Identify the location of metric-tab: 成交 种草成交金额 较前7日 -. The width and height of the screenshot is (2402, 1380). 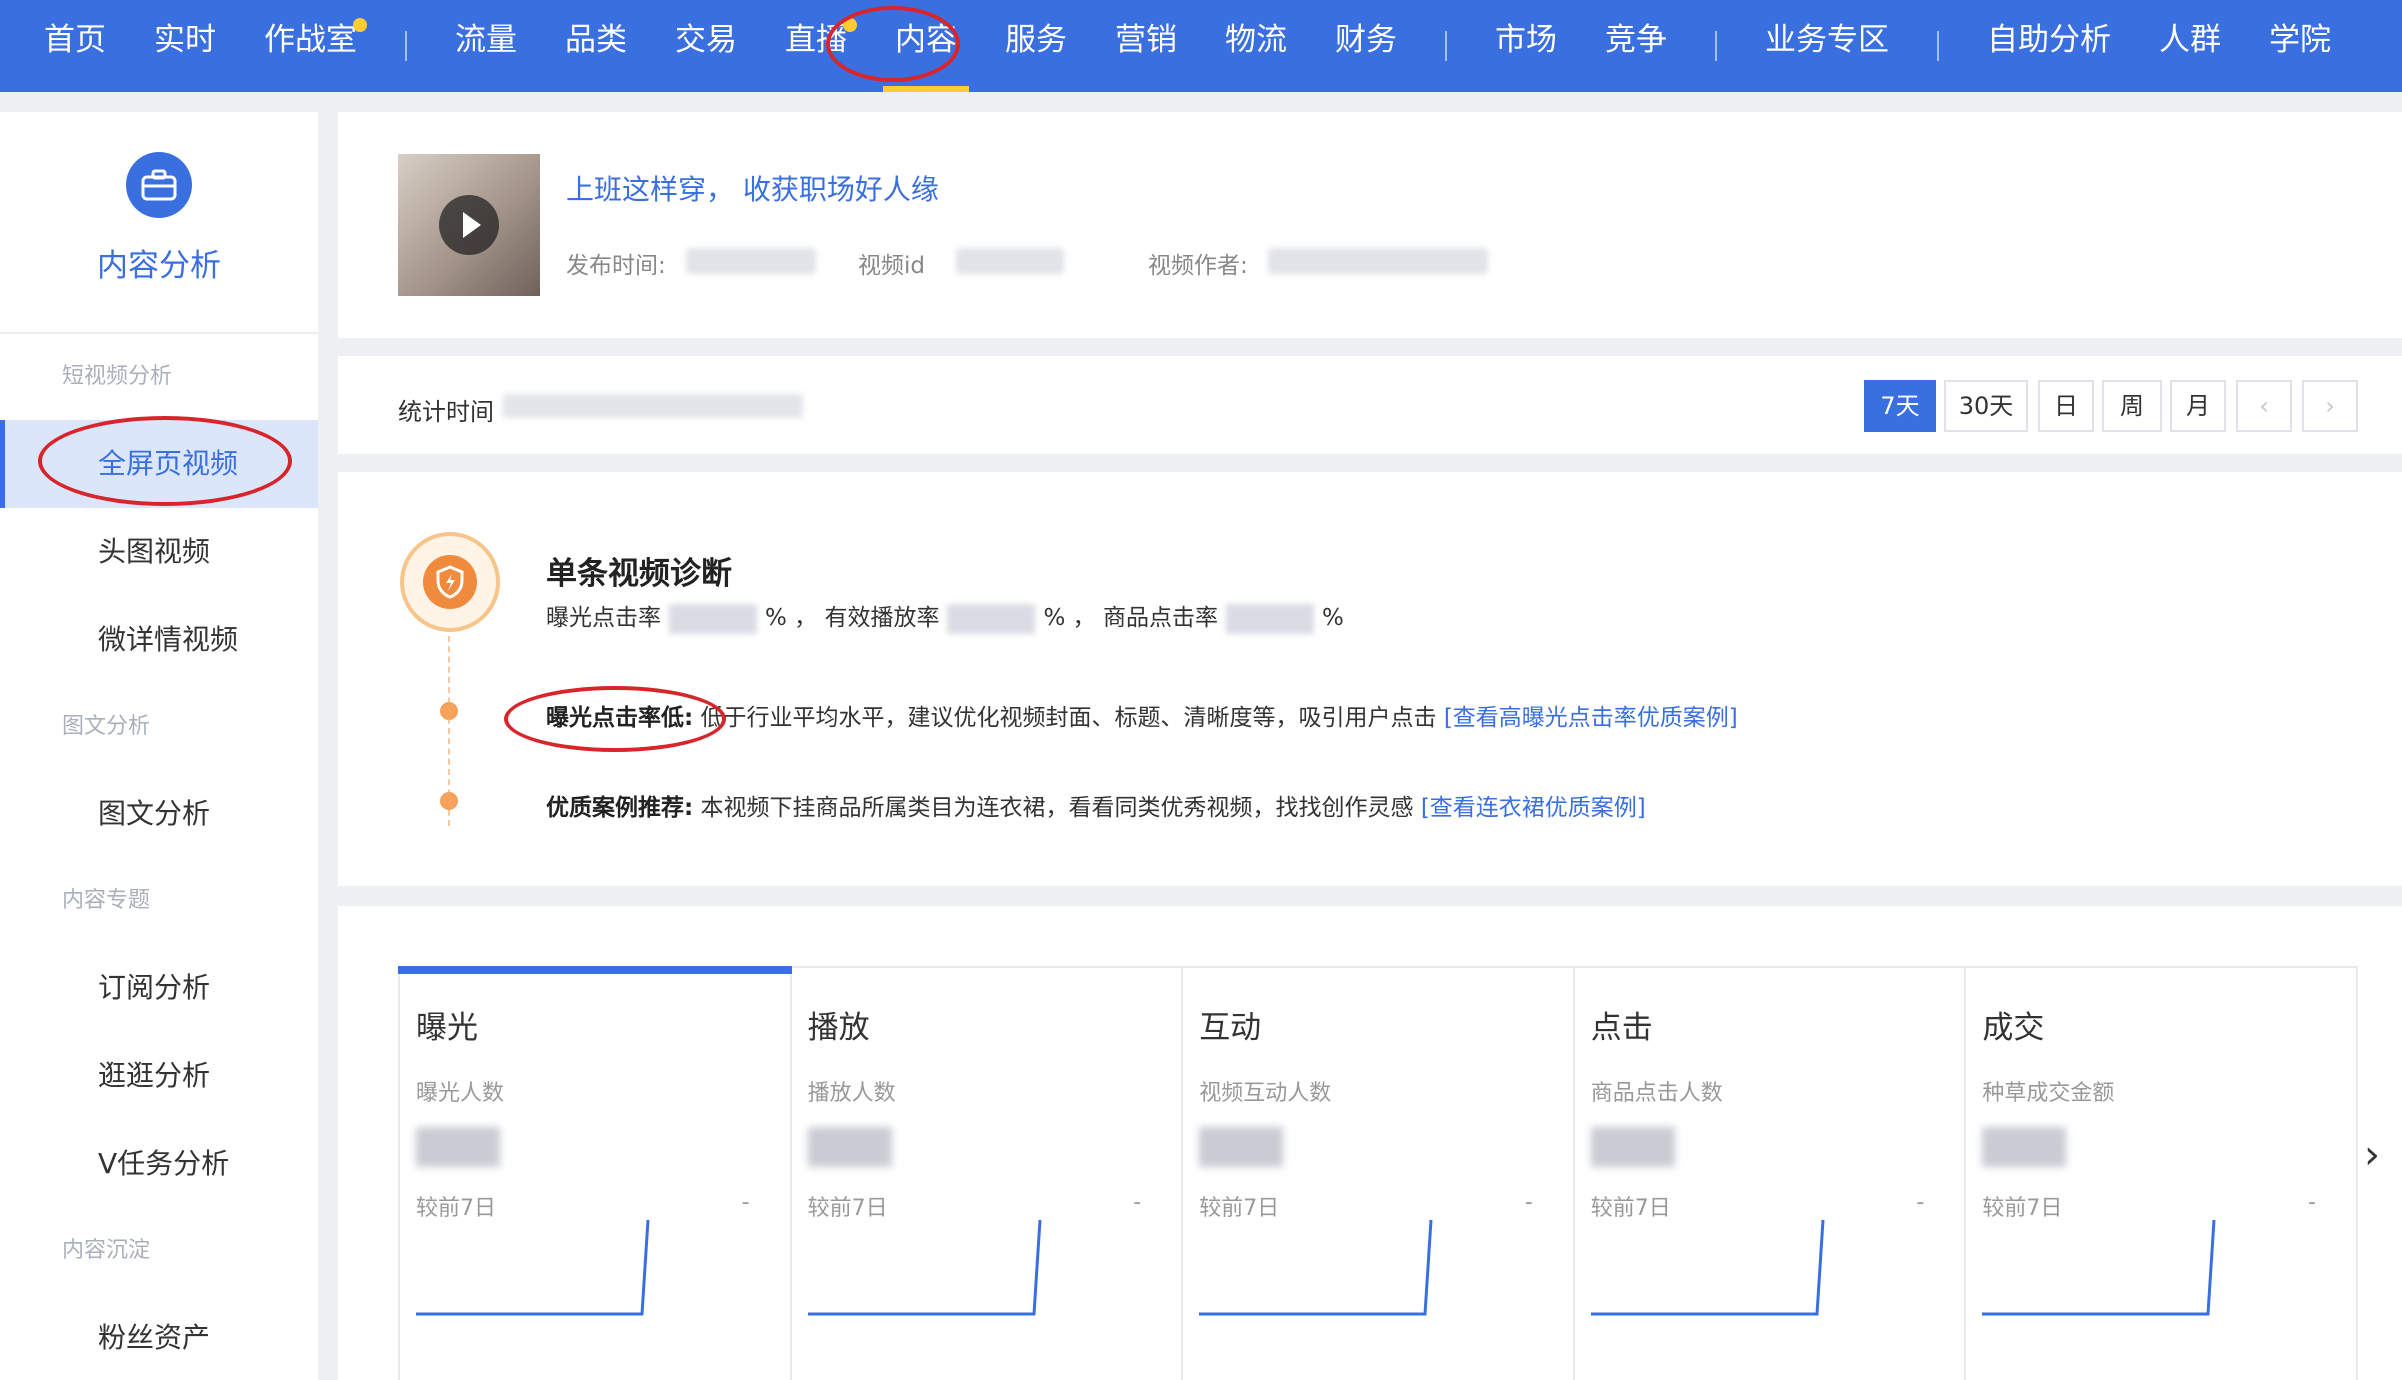
(2161, 1174).